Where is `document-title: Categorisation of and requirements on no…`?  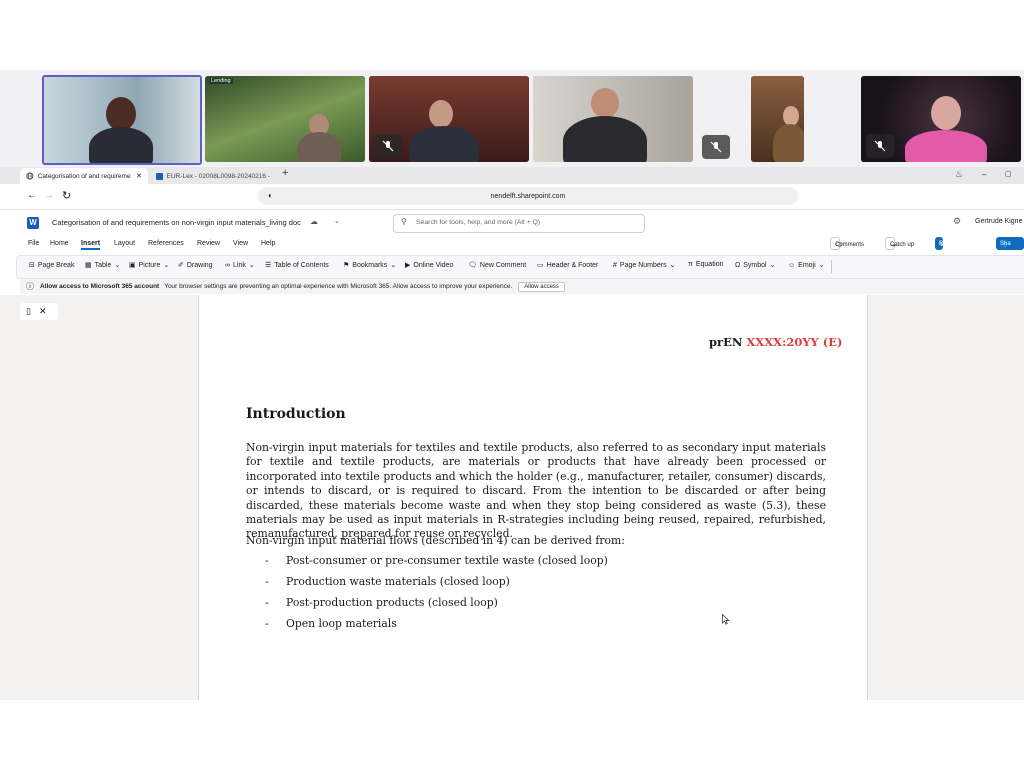
document-title: Categorisation of and requirements on no… is located at coordinates (176, 222).